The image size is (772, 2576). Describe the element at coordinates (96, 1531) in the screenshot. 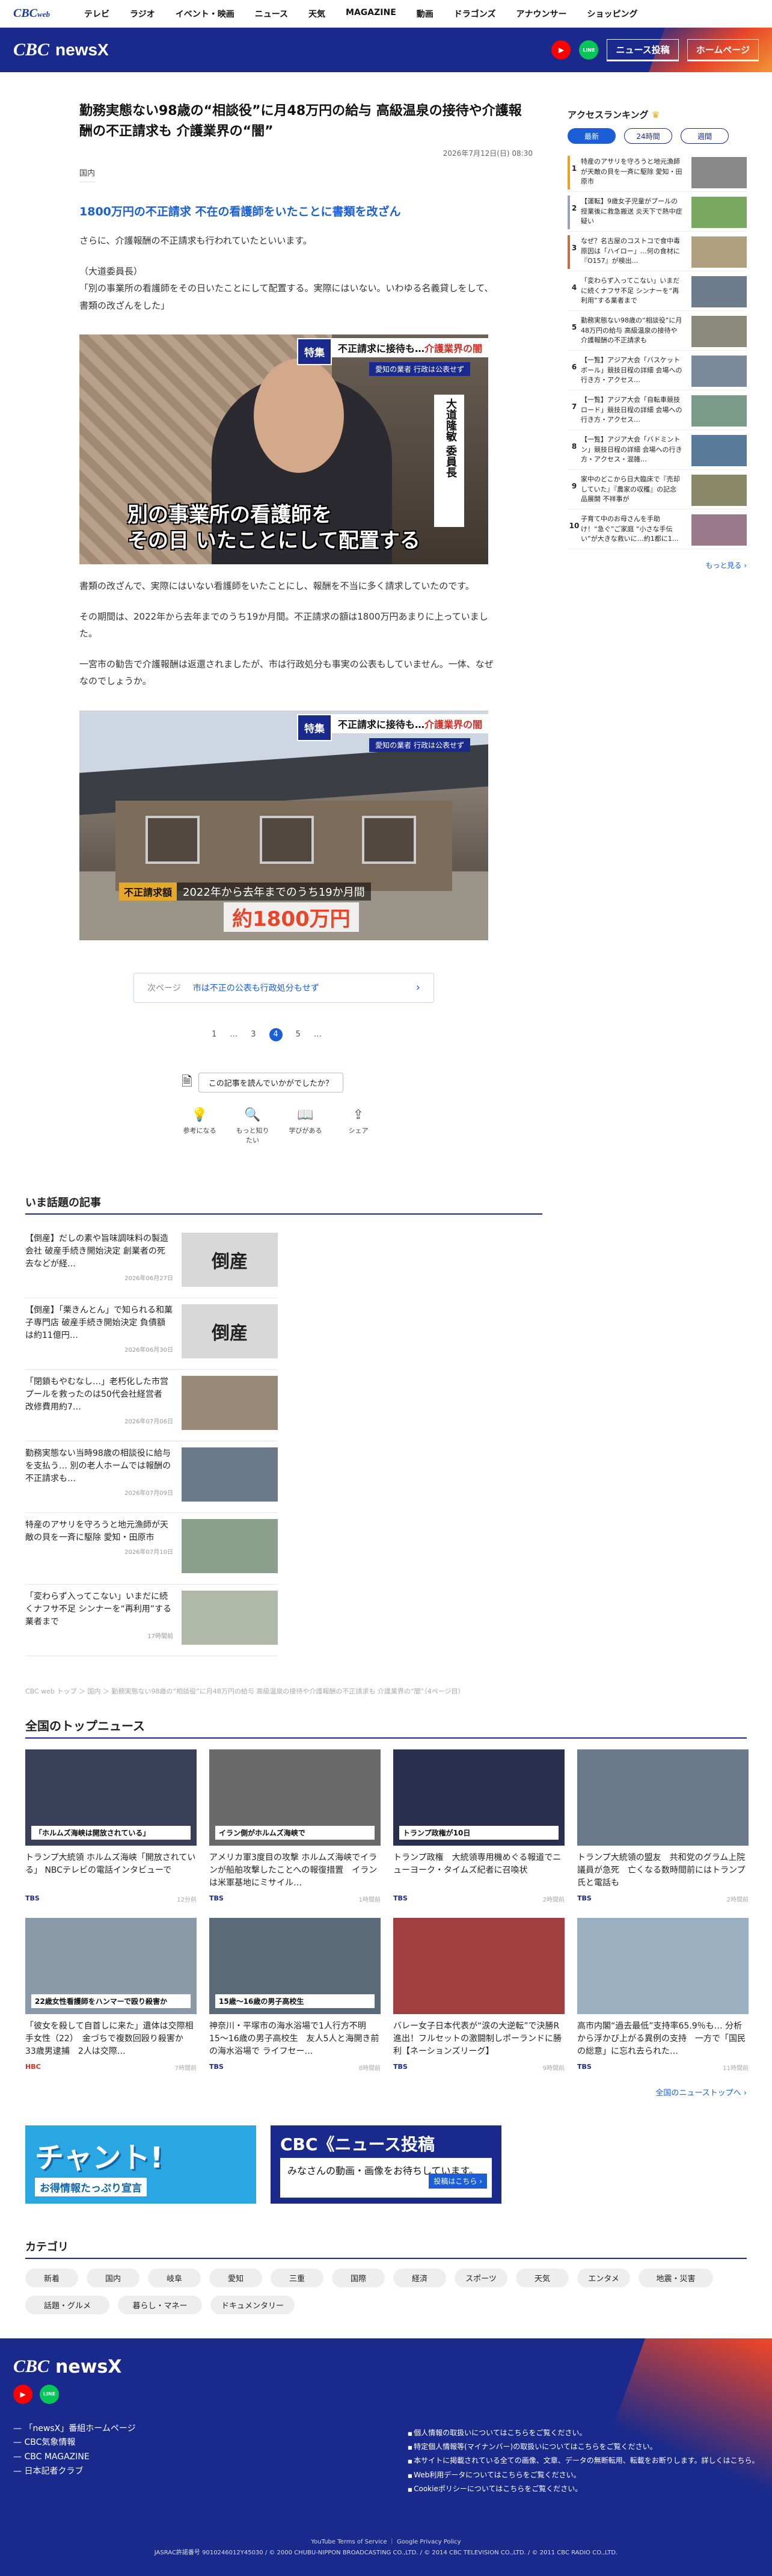

I see `trending-item-title: 特産のアサリを守ろうと地元漁師が天敵の貝を一斉に駆除 愛知・田原市` at that location.